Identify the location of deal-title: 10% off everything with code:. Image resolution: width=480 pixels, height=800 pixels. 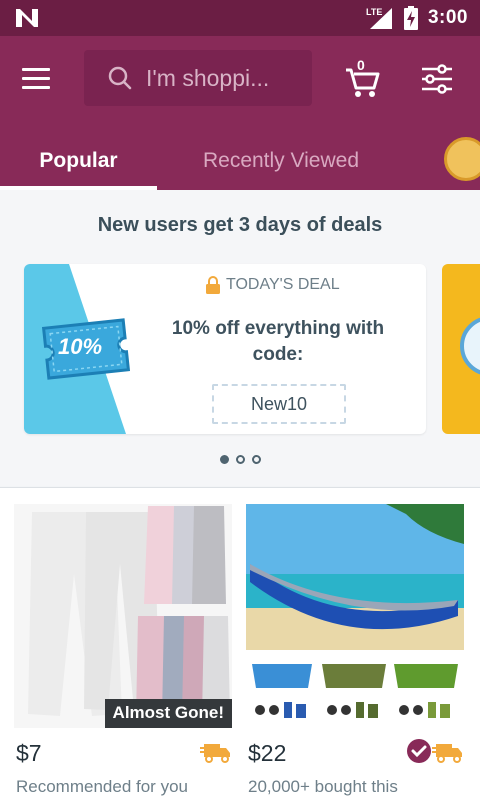
(278, 341).